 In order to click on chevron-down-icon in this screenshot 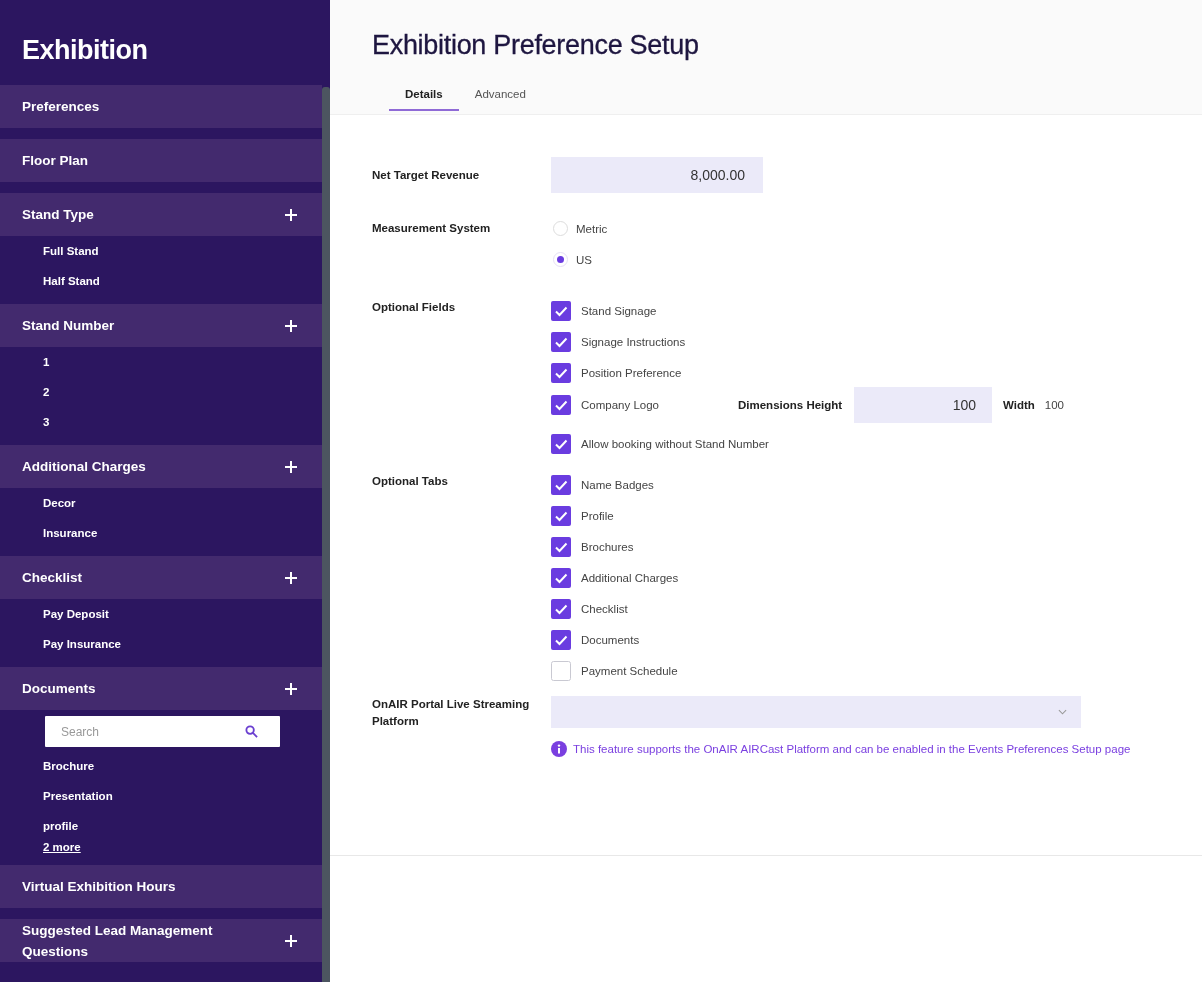, I will do `click(1062, 712)`.